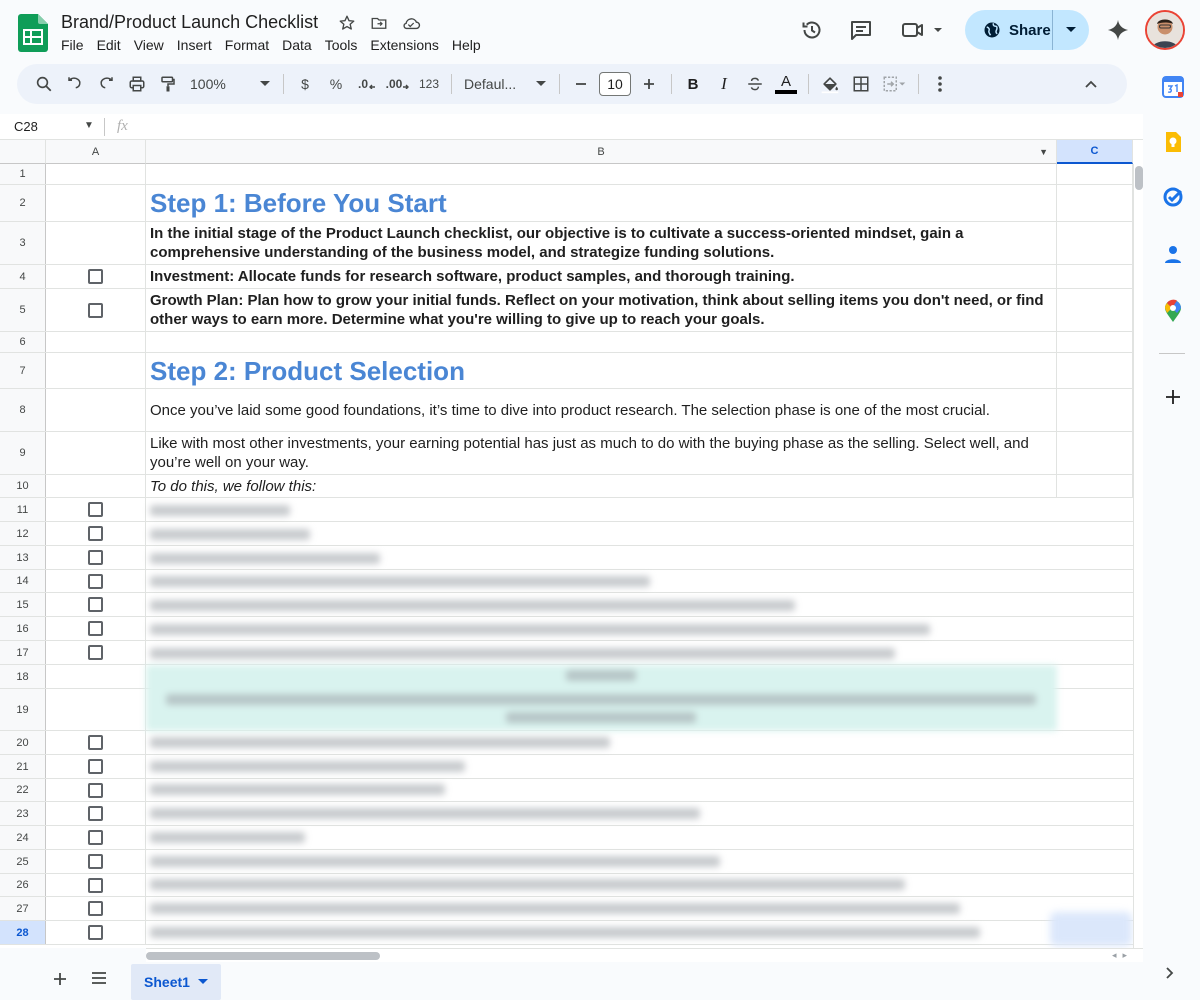 The width and height of the screenshot is (1200, 1000). I want to click on share-button: Share, so click(1009, 30).